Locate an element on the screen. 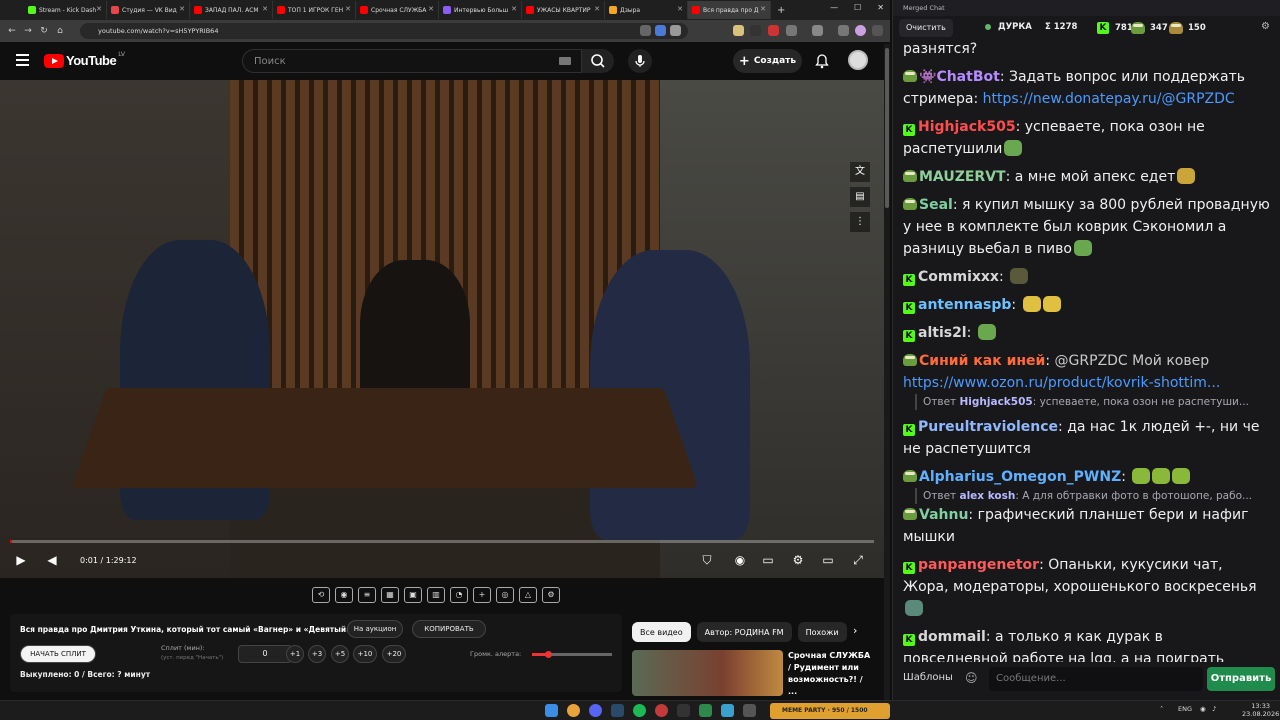 The height and width of the screenshot is (720, 1280). discord-icon is located at coordinates (595, 710).